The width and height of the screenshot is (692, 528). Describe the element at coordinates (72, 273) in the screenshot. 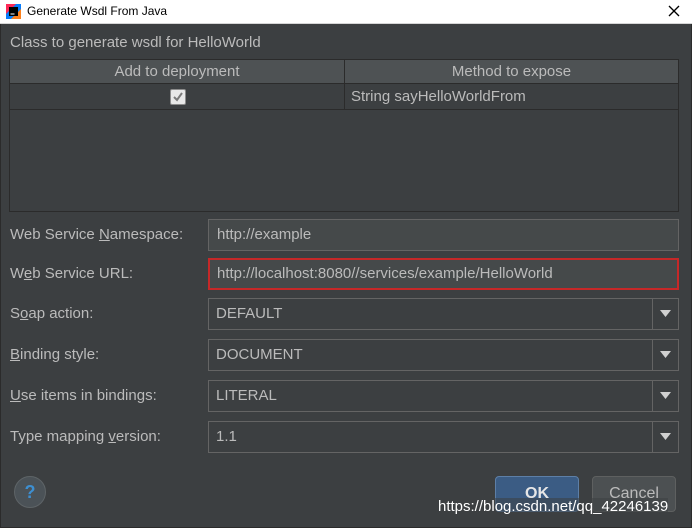

I see `url-label: Web Service URL:` at that location.